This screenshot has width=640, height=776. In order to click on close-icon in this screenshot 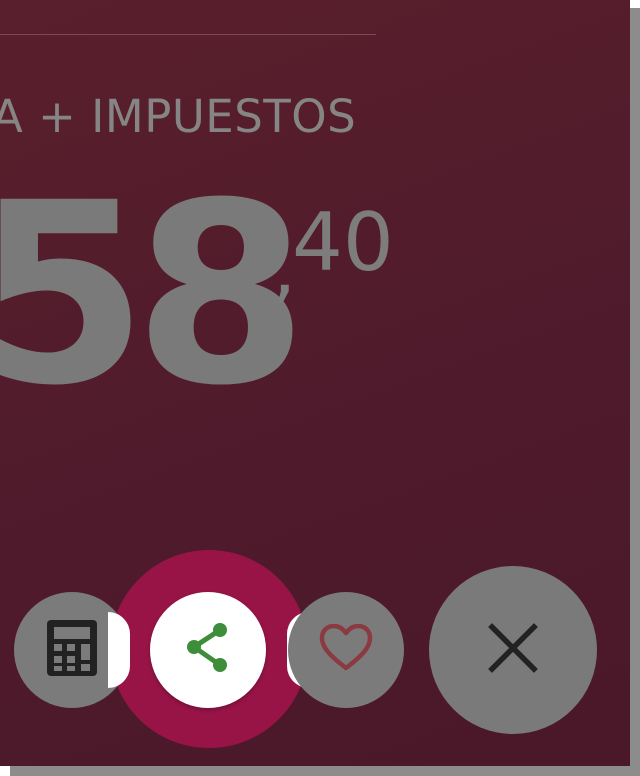, I will do `click(513, 650)`.